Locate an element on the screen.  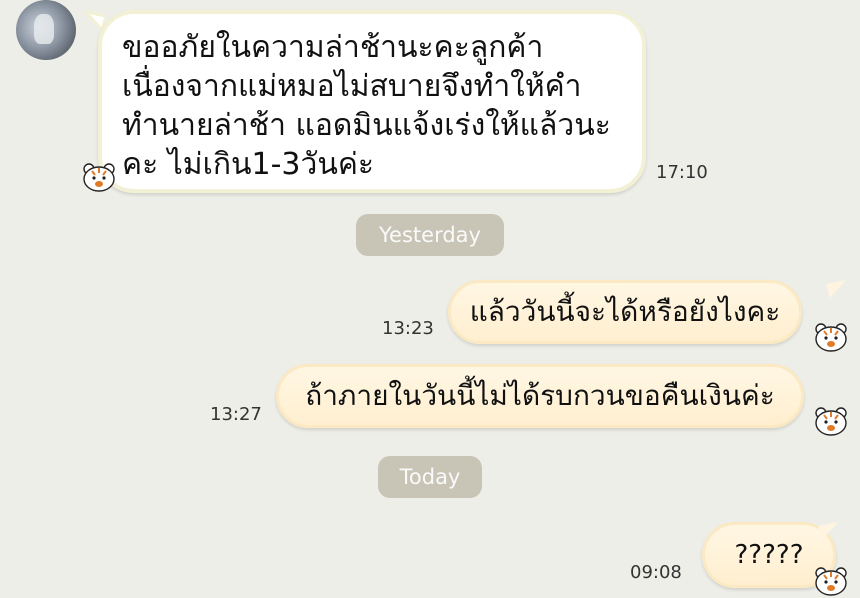
message-time: 09:08 is located at coordinates (656, 572).